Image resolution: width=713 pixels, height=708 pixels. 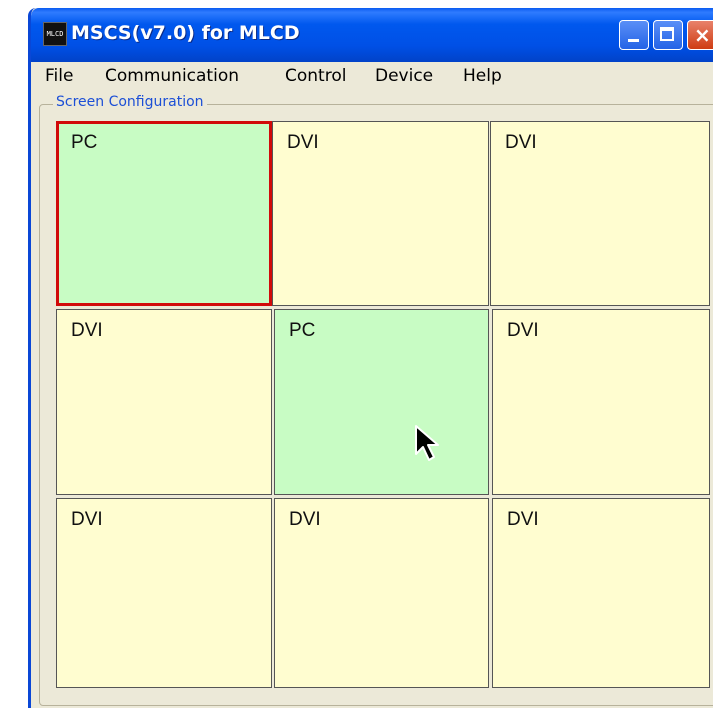 I want to click on title-bar: MLCD MSCS(v7.0) for MLCD ×, so click(x=372, y=35).